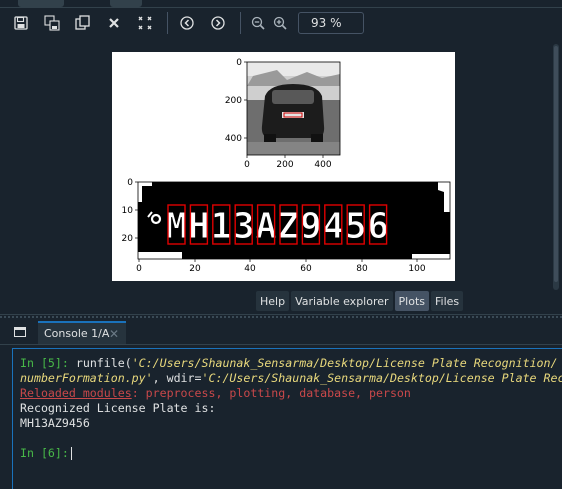 The image size is (562, 489). I want to click on car-xtick: 200, so click(284, 165).